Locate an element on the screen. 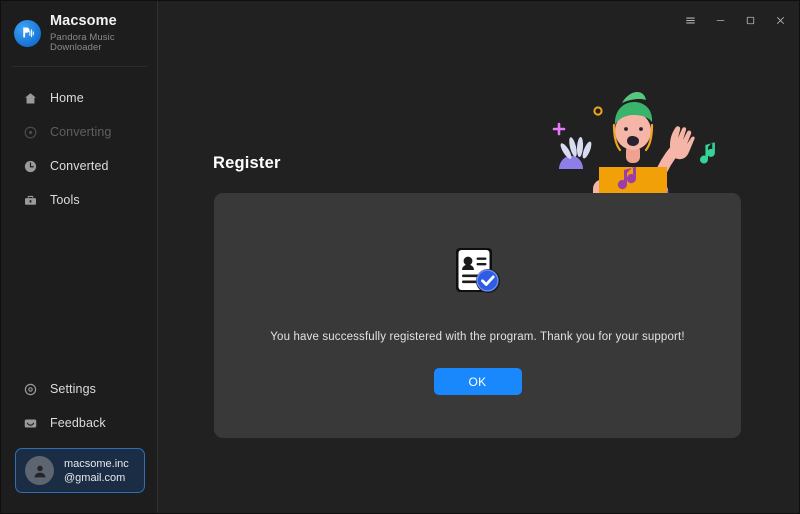 The height and width of the screenshot is (514, 800). sidebar-item-label-settings: Settings is located at coordinates (73, 389).